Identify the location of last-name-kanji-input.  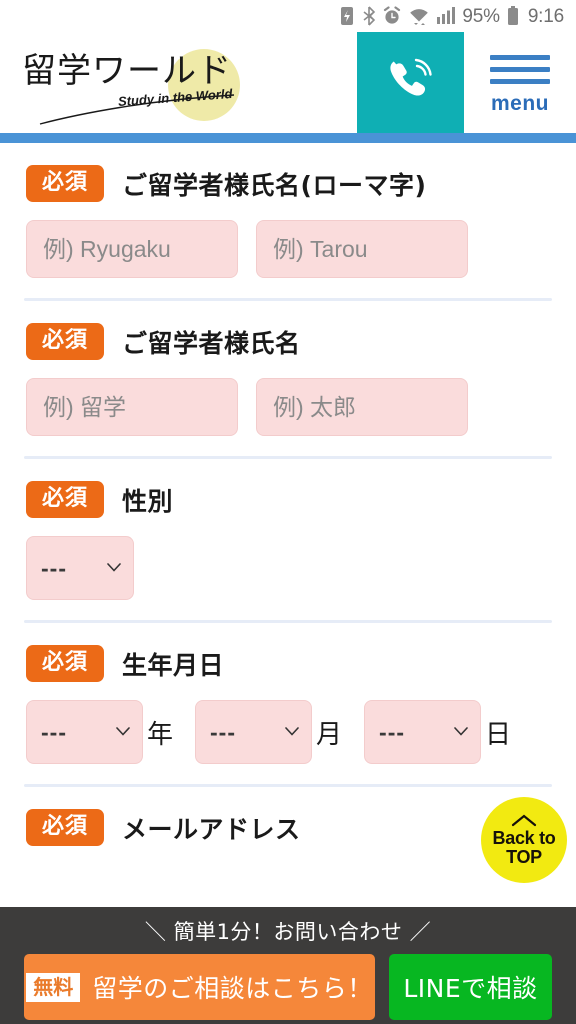
(132, 407).